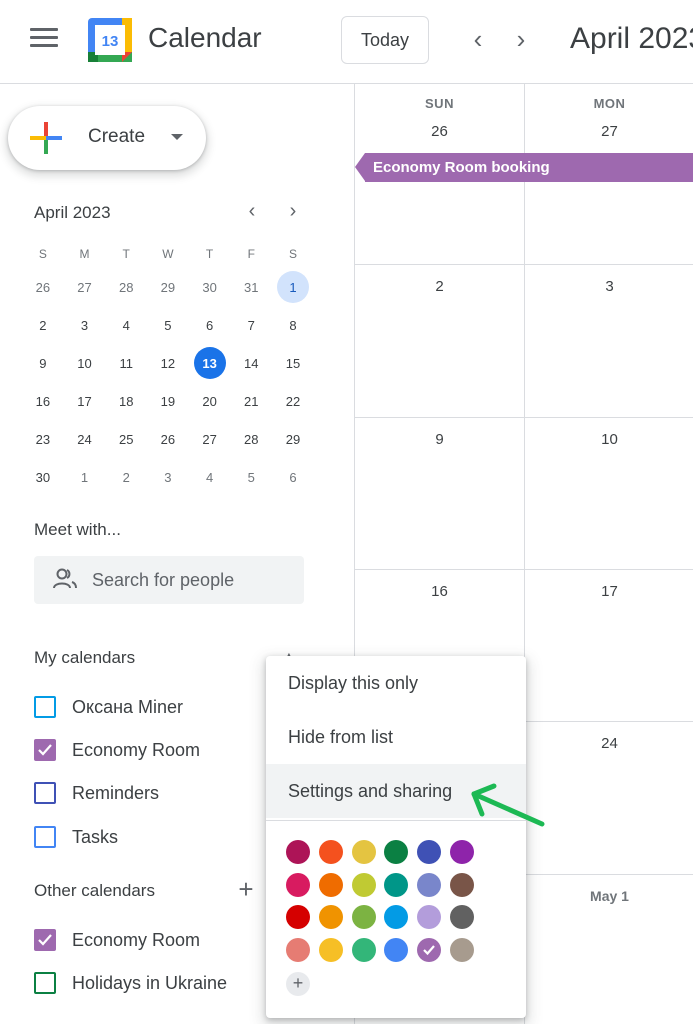 The width and height of the screenshot is (693, 1024). Describe the element at coordinates (439, 439) in the screenshot. I see `day-cell-number: 9` at that location.